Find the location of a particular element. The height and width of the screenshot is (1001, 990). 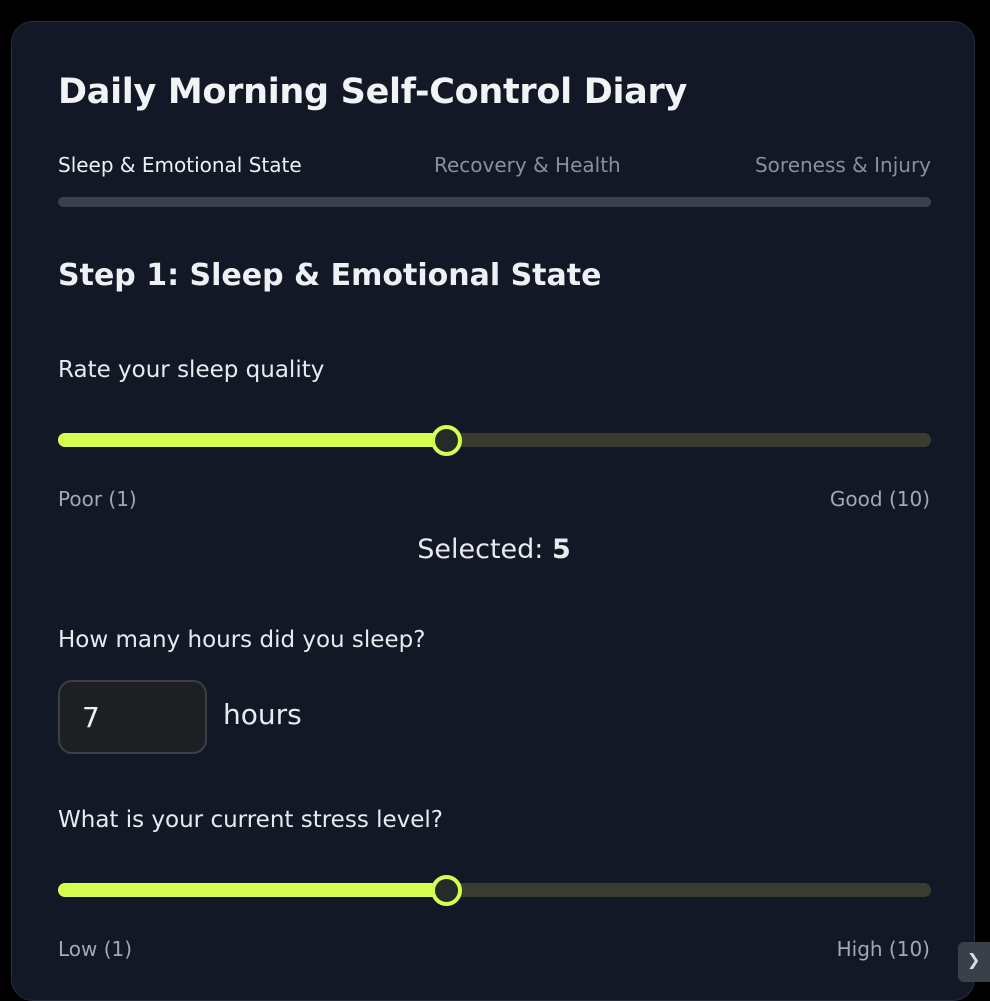

sleep-quality-slider is located at coordinates (494, 440).